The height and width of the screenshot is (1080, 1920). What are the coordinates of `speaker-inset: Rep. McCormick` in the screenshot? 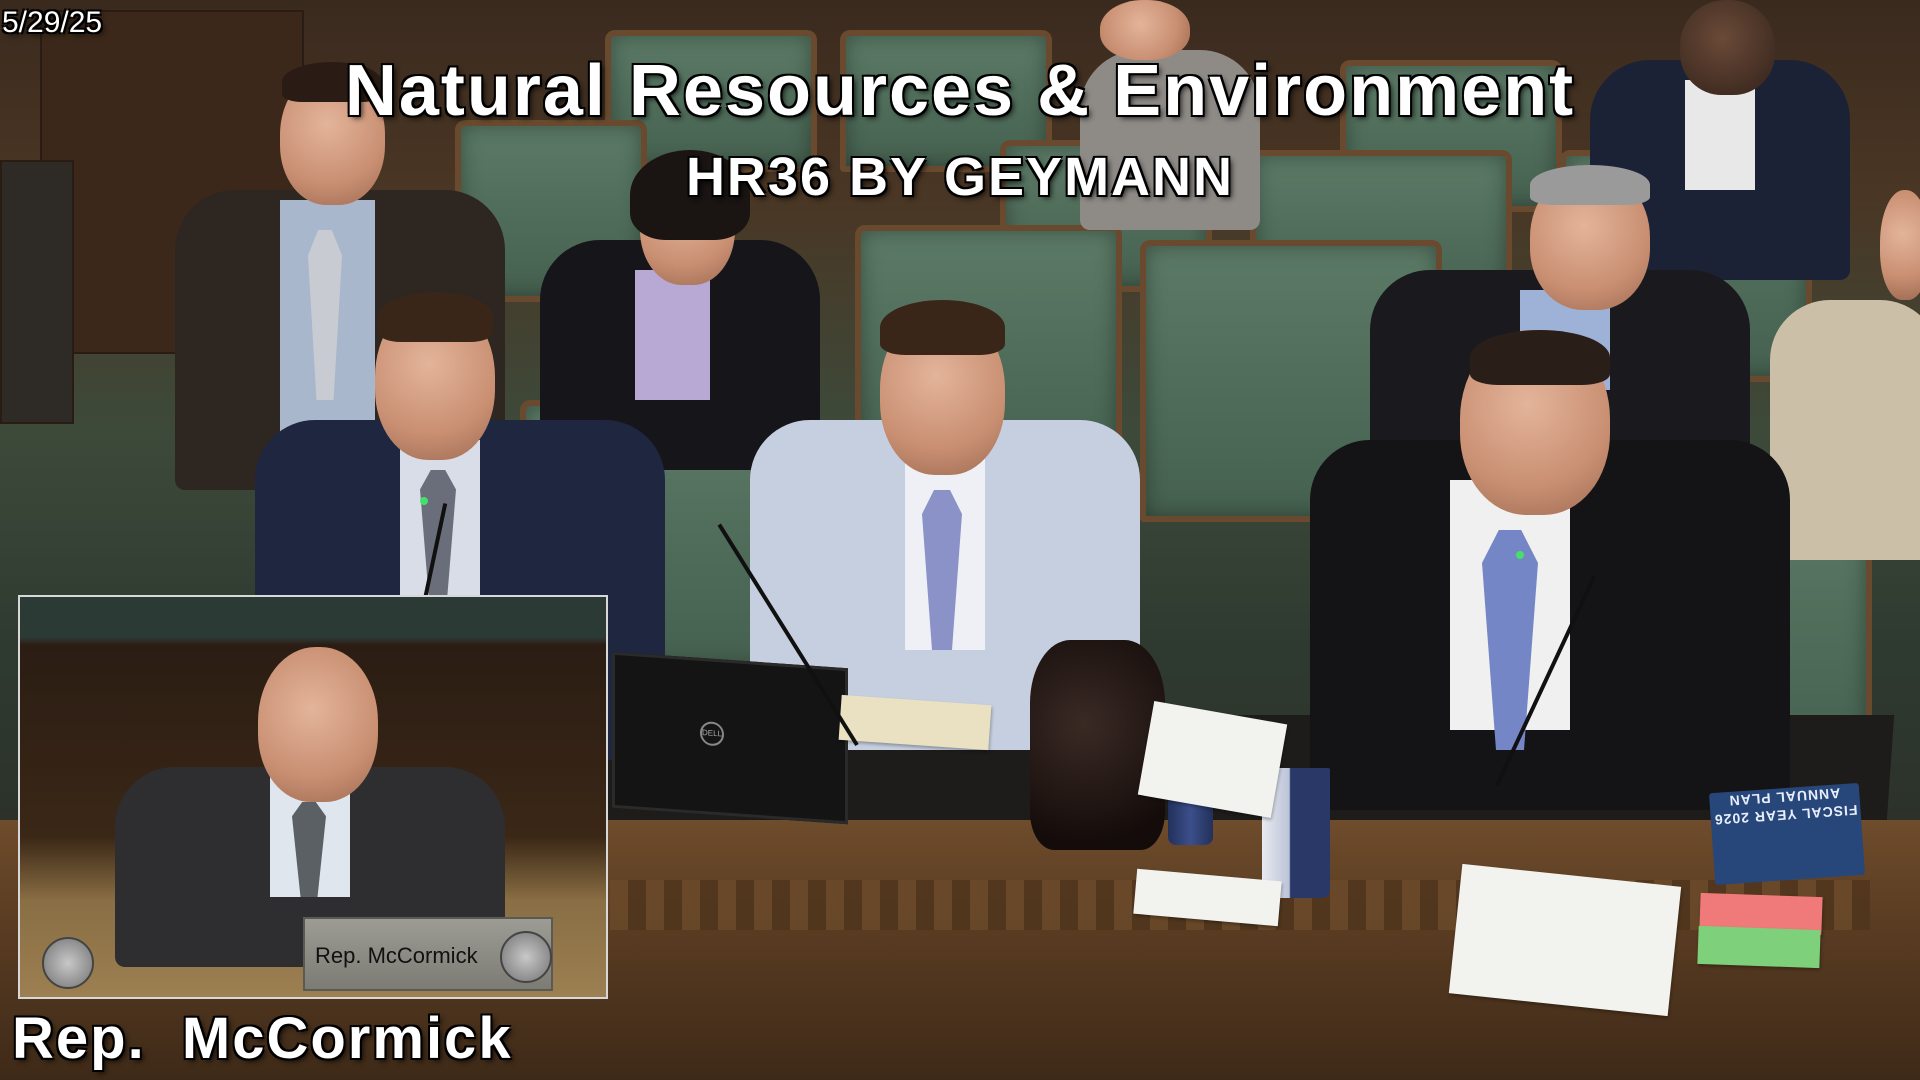 It's located at (313, 797).